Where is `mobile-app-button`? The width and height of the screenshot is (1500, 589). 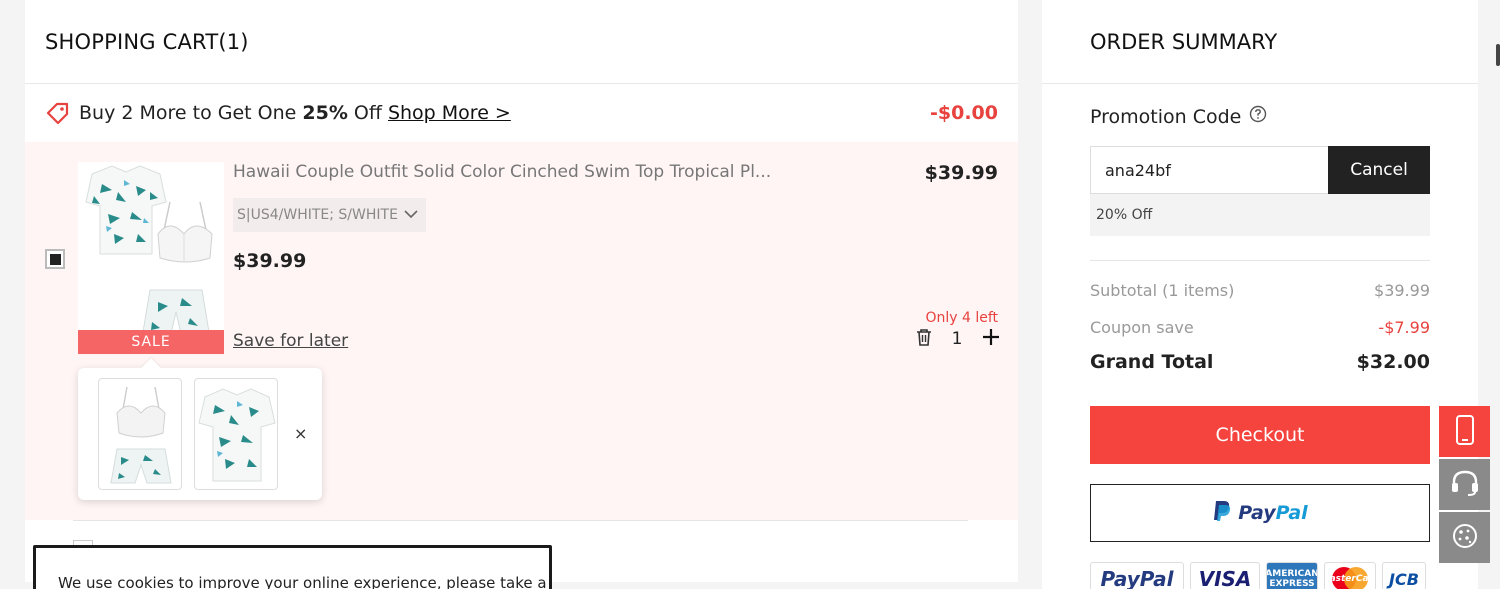 mobile-app-button is located at coordinates (1464, 431).